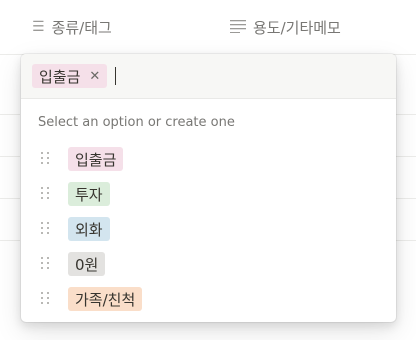 This screenshot has width=416, height=340. I want to click on list-icon: ☰, so click(38, 27).